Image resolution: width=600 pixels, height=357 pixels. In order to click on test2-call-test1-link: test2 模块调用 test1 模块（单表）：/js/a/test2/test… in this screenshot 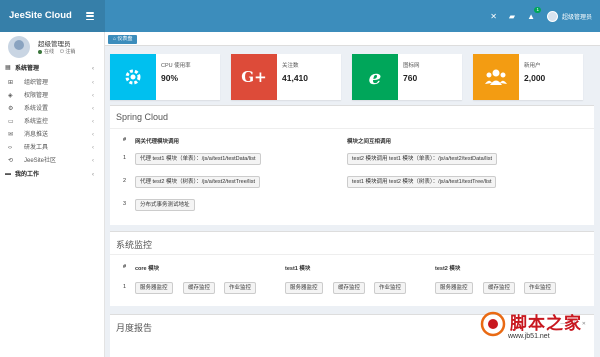, I will do `click(422, 159)`.